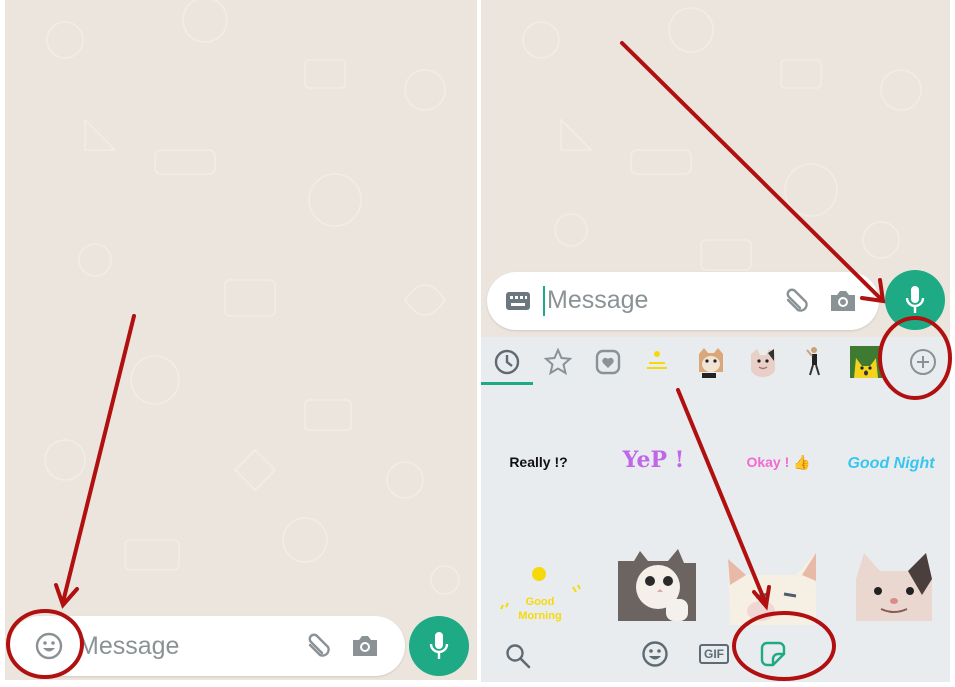 The image size is (955, 687). Describe the element at coordinates (518, 301) in the screenshot. I see `keyboard-icon` at that location.